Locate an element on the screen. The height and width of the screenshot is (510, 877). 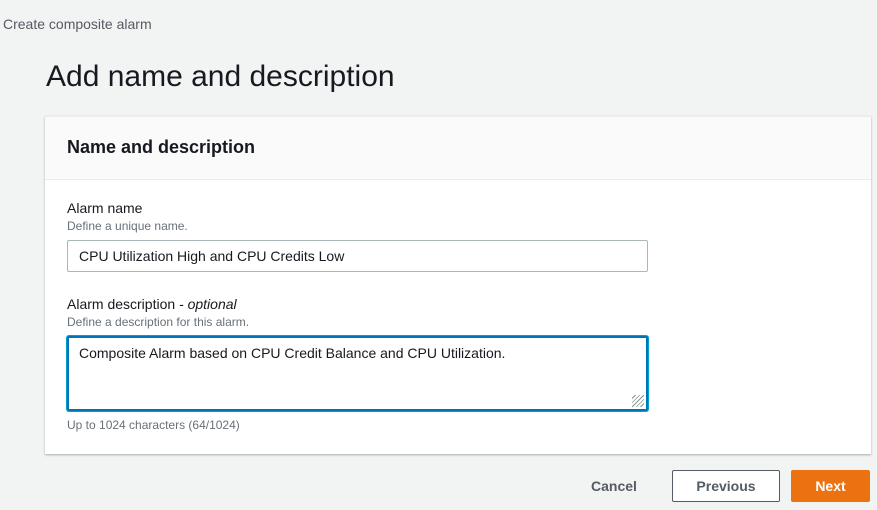
alarm-description-label: Alarm description is located at coordinates (121, 304).